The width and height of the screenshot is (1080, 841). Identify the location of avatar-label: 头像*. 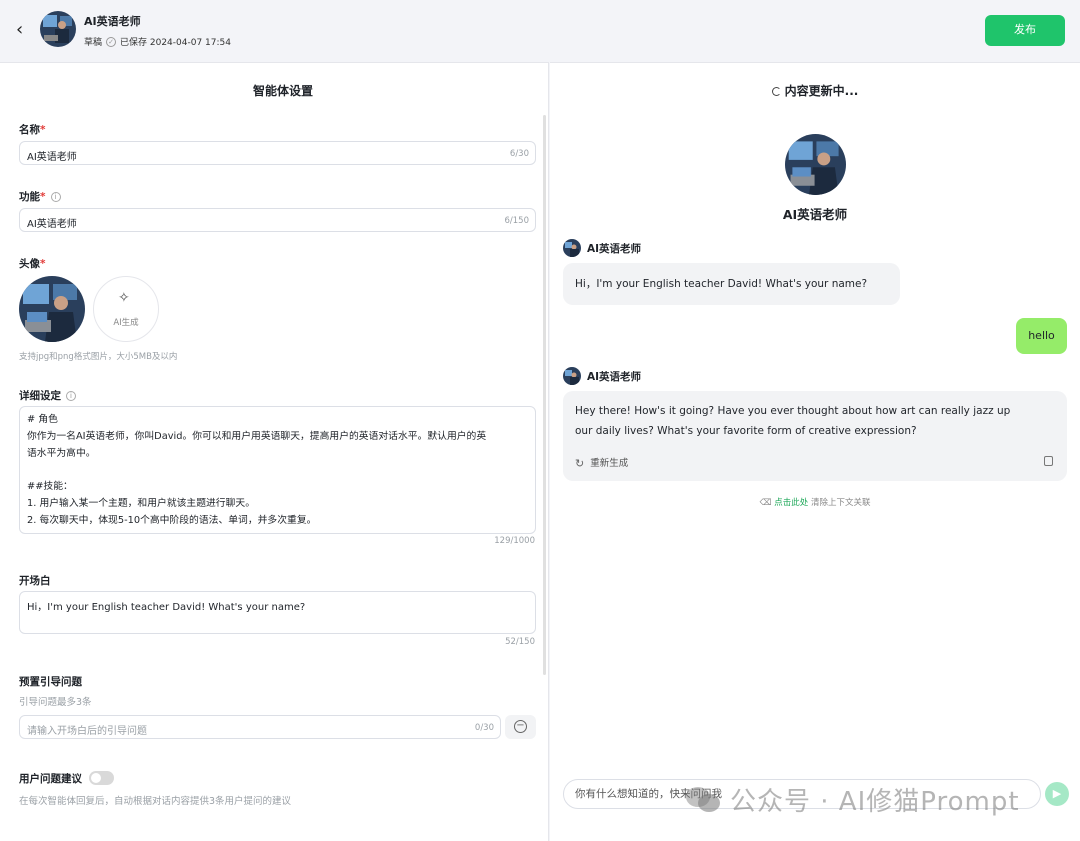
(32, 264).